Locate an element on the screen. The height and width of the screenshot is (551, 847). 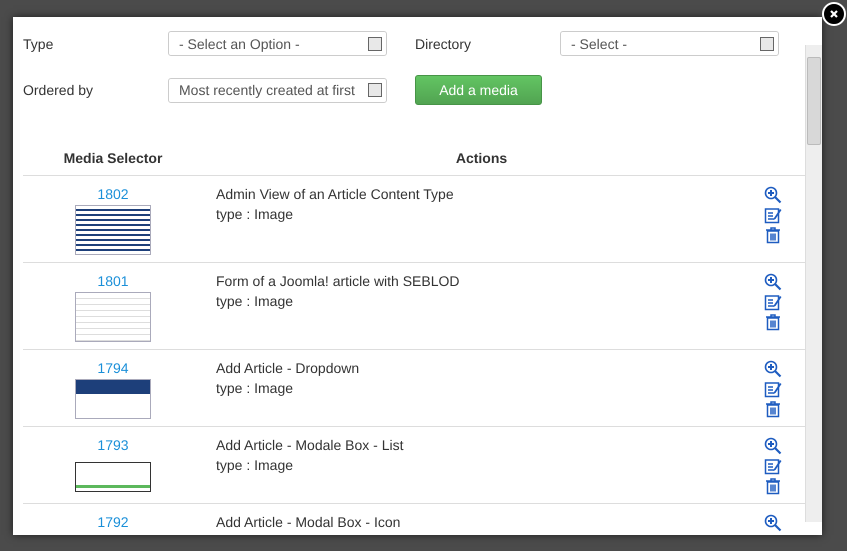
media-title: Admin View of an Article Content Type is located at coordinates (335, 194).